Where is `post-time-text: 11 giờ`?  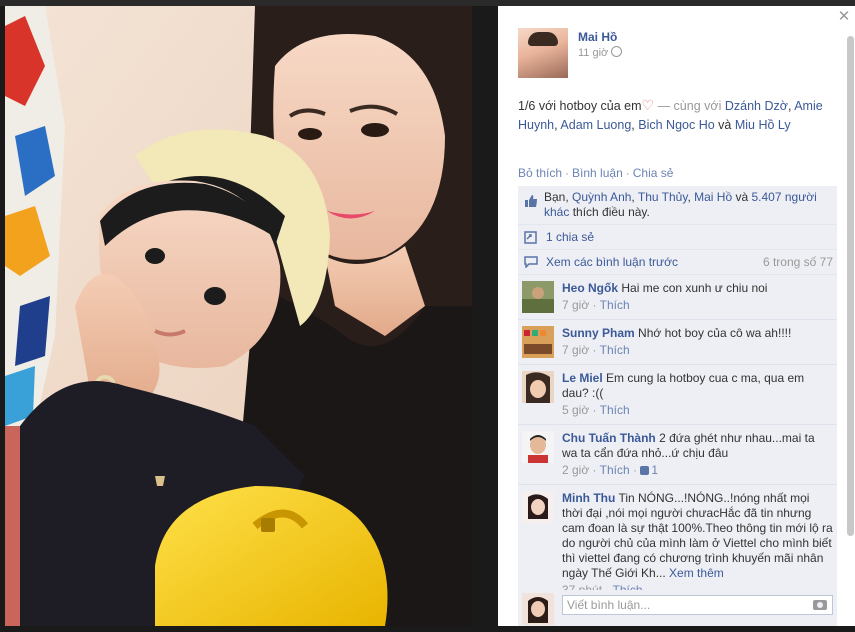 post-time-text: 11 giờ is located at coordinates (593, 53).